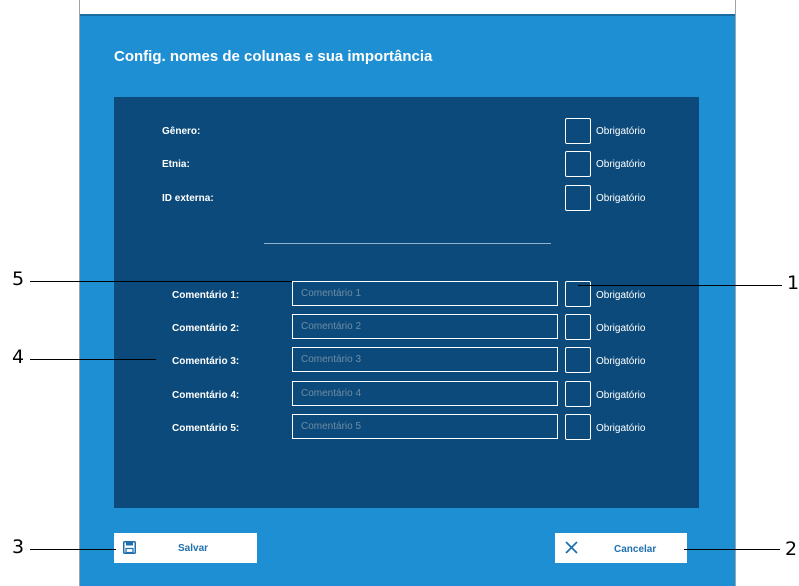 This screenshot has width=799, height=586. What do you see at coordinates (129, 550) in the screenshot?
I see `floppy-disk-icon` at bounding box center [129, 550].